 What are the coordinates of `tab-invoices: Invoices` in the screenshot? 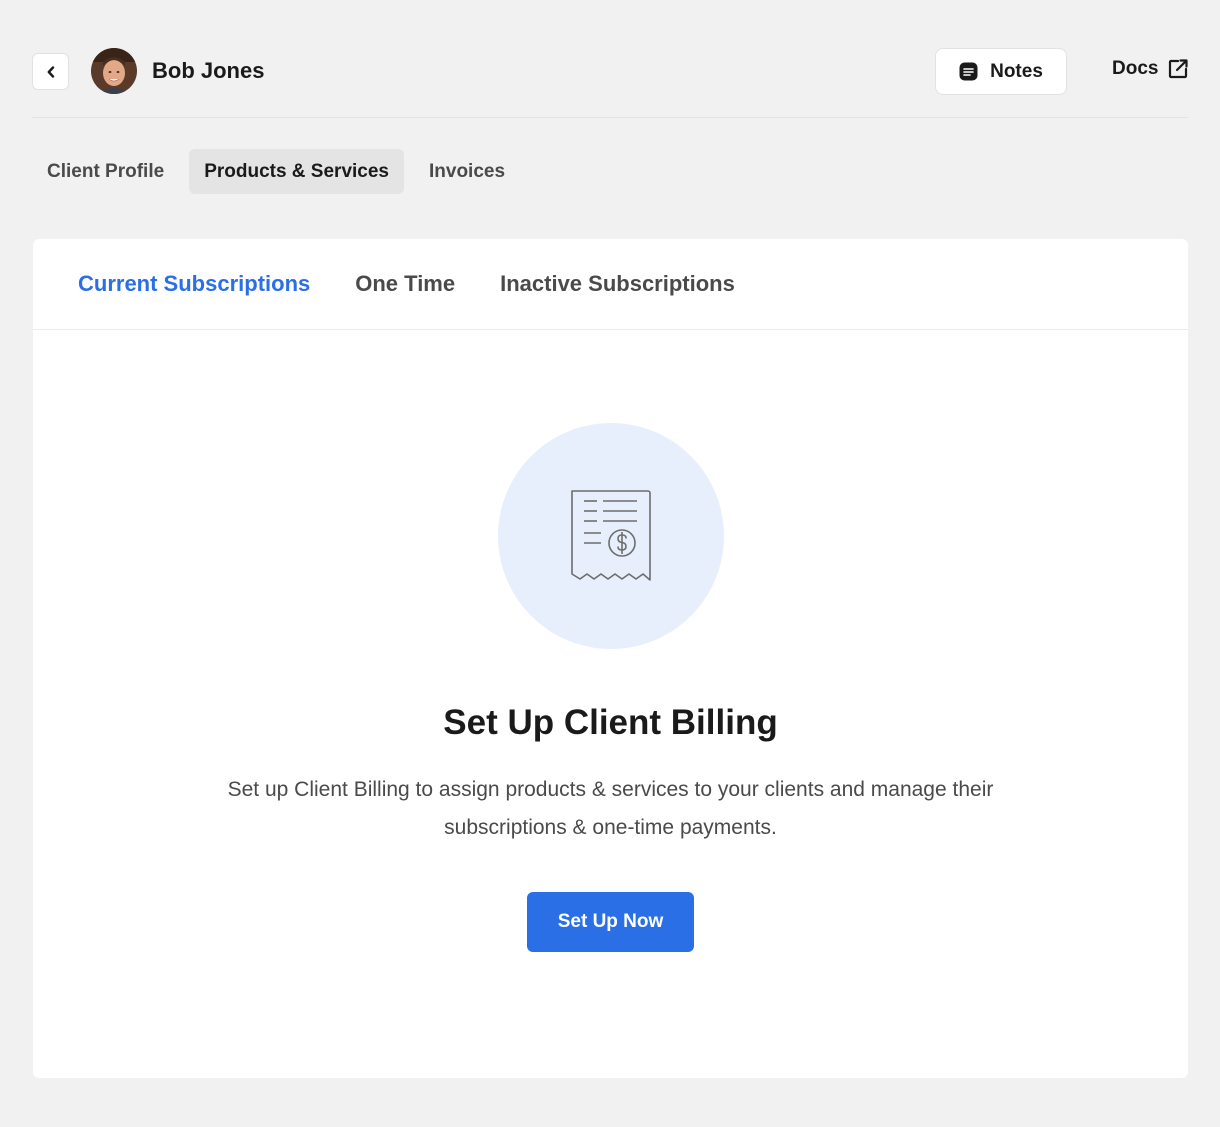 It's located at (467, 171).